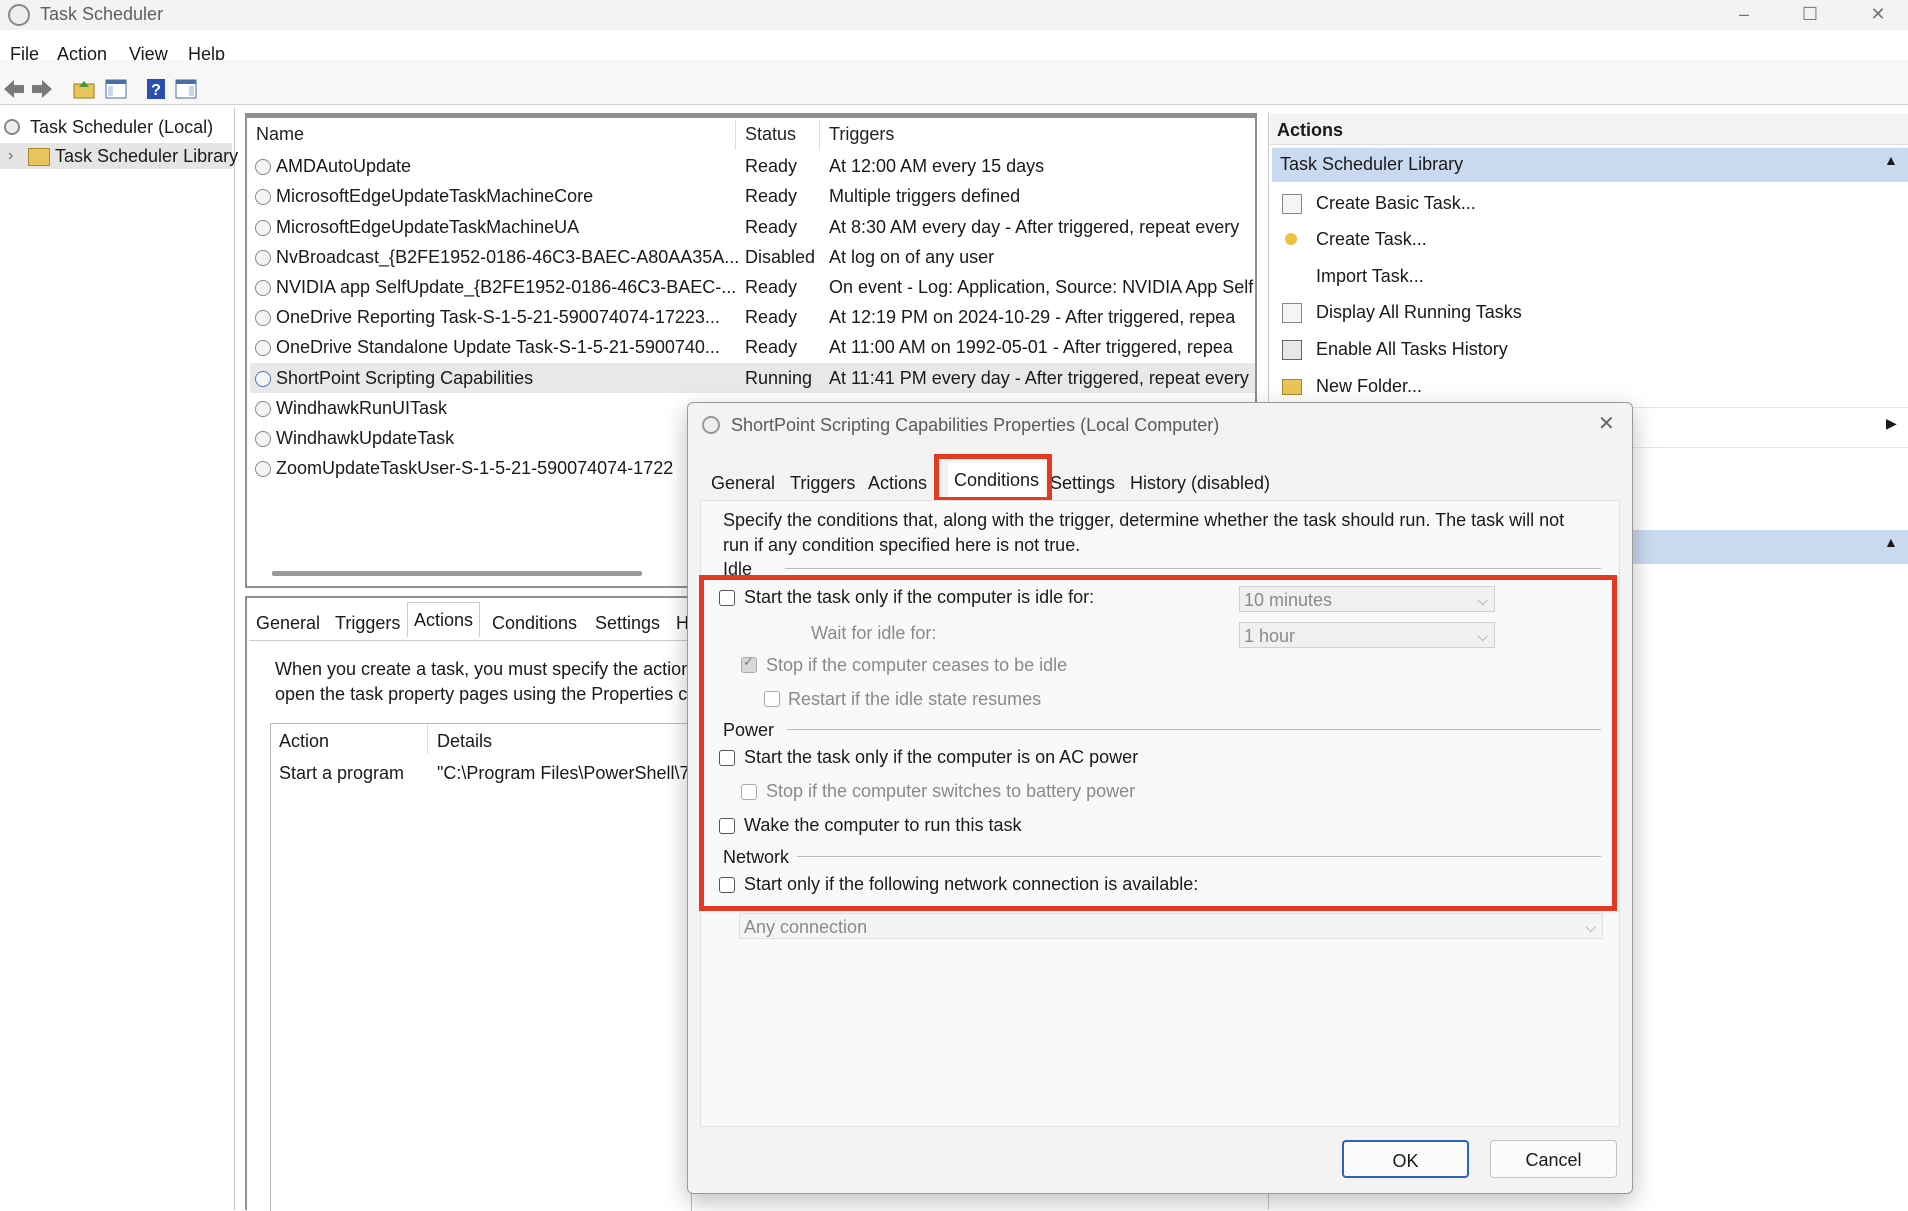  I want to click on dialog-clock-icon, so click(711, 425).